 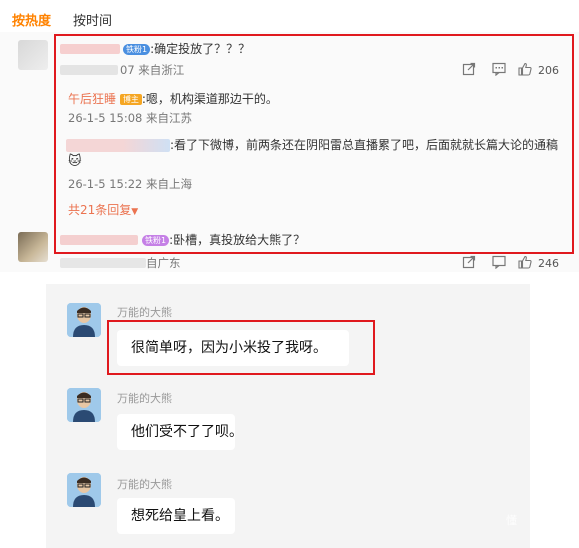 I want to click on blogger-badge: 博主, so click(x=130, y=99).